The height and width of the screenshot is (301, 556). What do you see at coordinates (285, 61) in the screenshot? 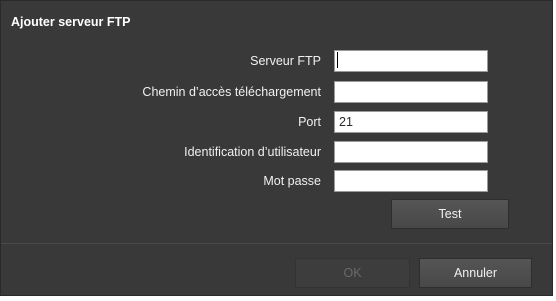
I see `server-label: Serveur FTP` at bounding box center [285, 61].